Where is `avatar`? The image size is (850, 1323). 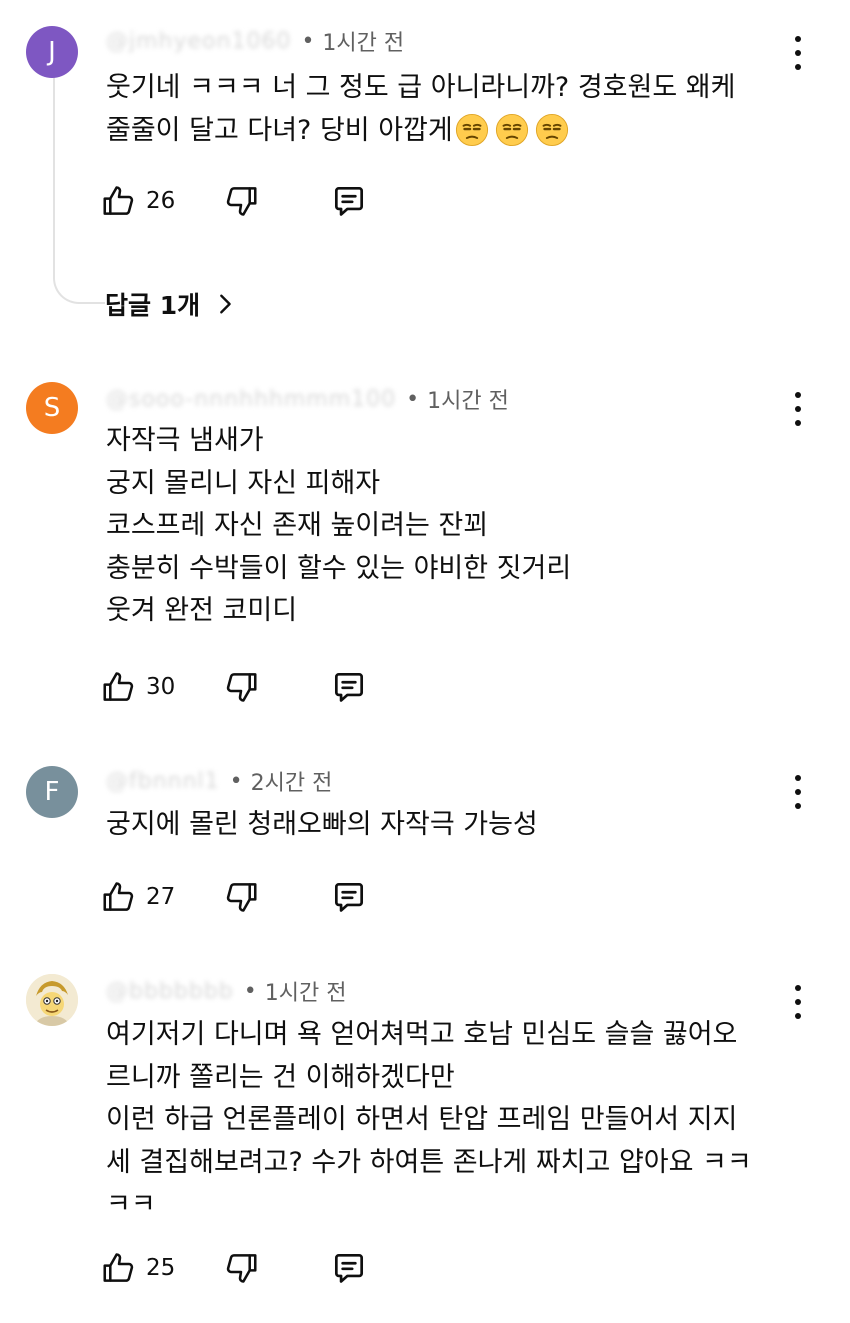
avatar is located at coordinates (52, 1000).